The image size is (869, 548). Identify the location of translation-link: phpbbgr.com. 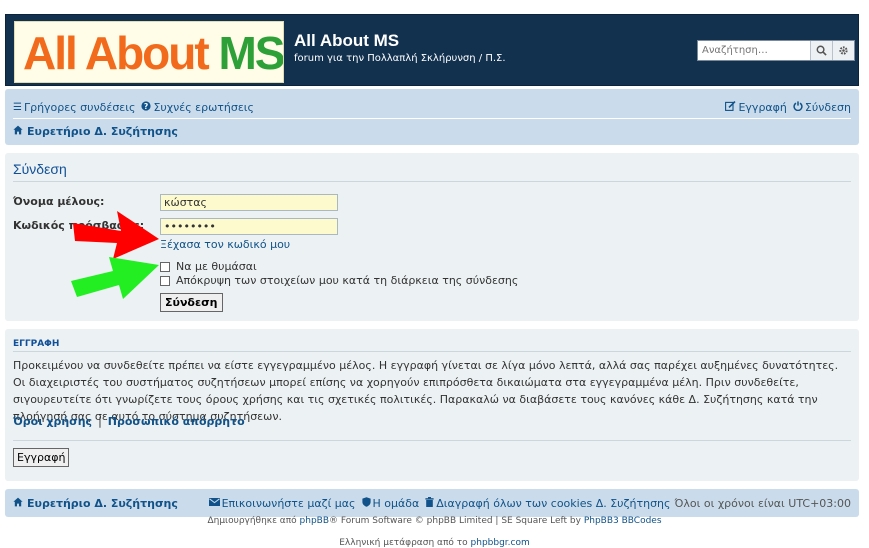
(500, 543).